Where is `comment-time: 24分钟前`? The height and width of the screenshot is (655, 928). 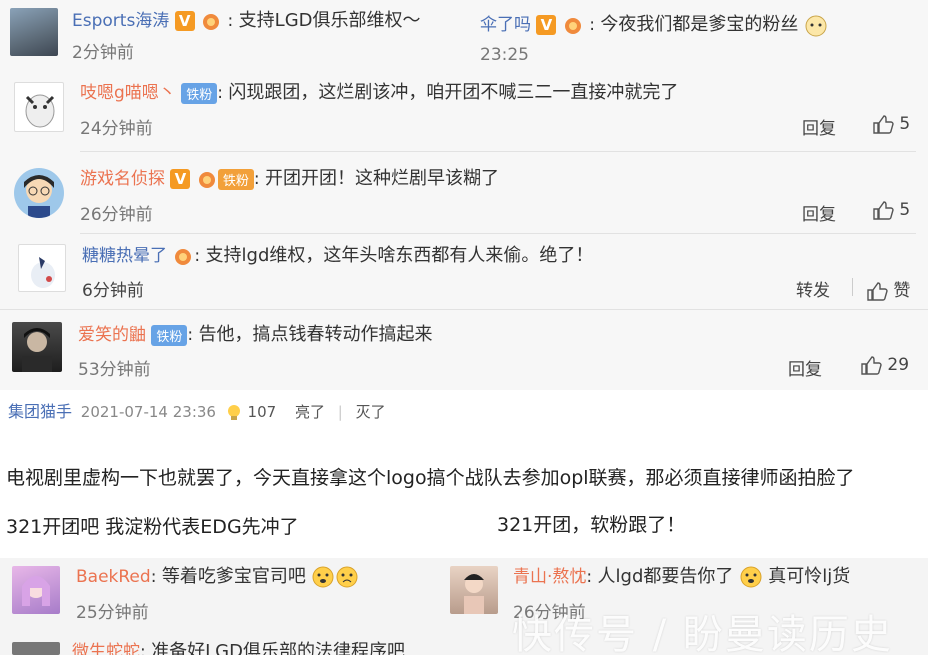 comment-time: 24分钟前 is located at coordinates (116, 129).